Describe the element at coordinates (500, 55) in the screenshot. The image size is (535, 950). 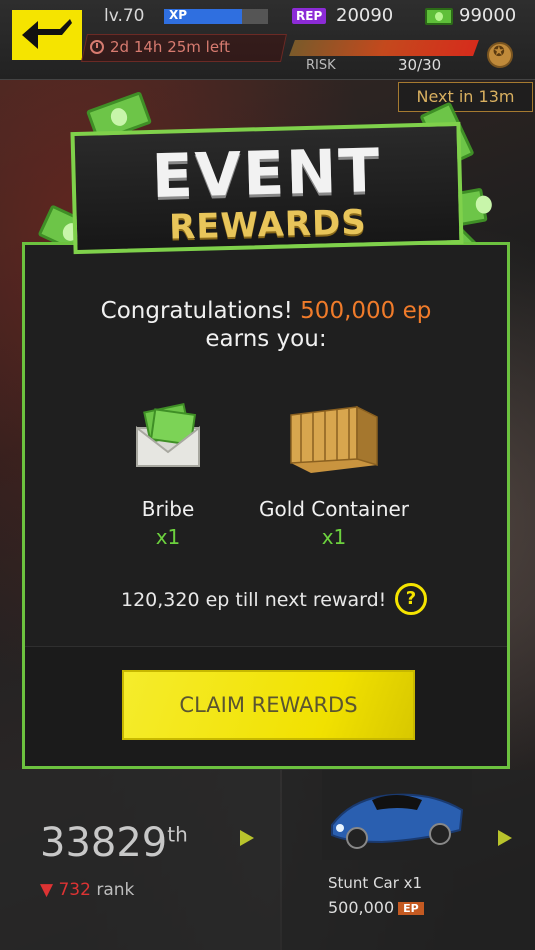
I see `police-badge-icon` at that location.